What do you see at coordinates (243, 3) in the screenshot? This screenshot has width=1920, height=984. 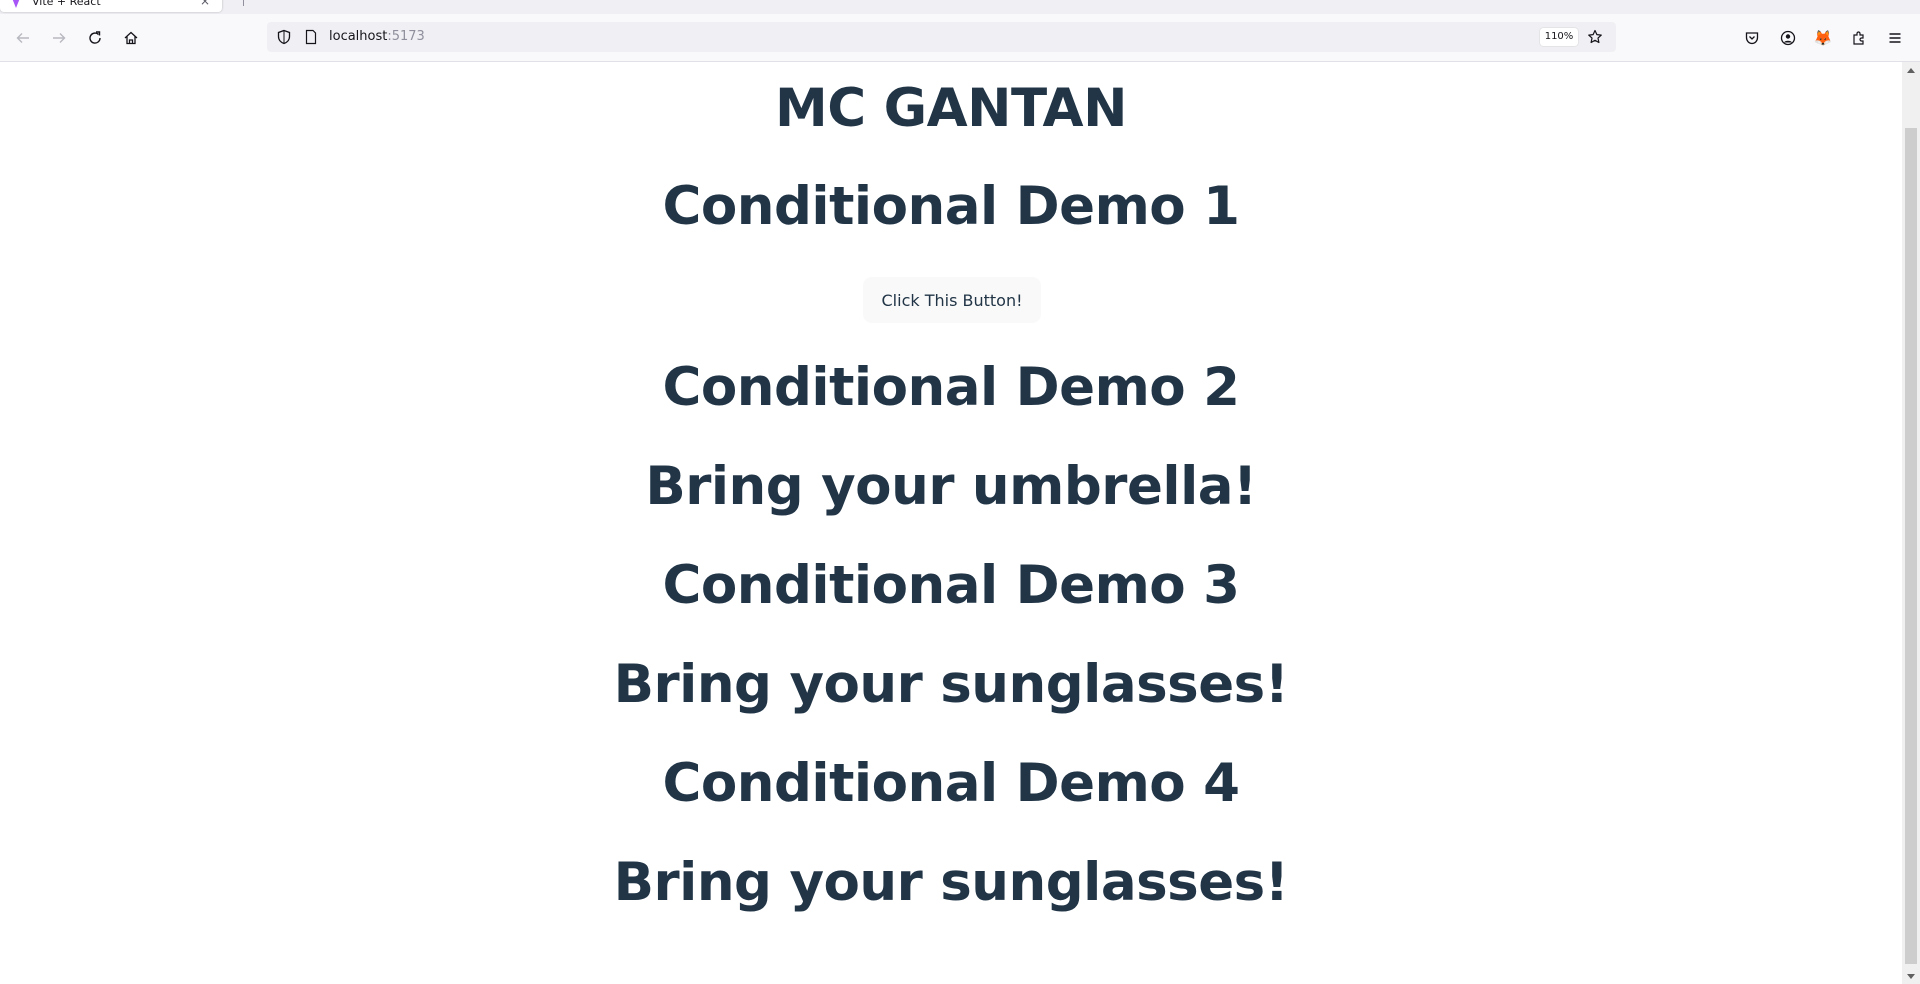 I see `tab-separator` at bounding box center [243, 3].